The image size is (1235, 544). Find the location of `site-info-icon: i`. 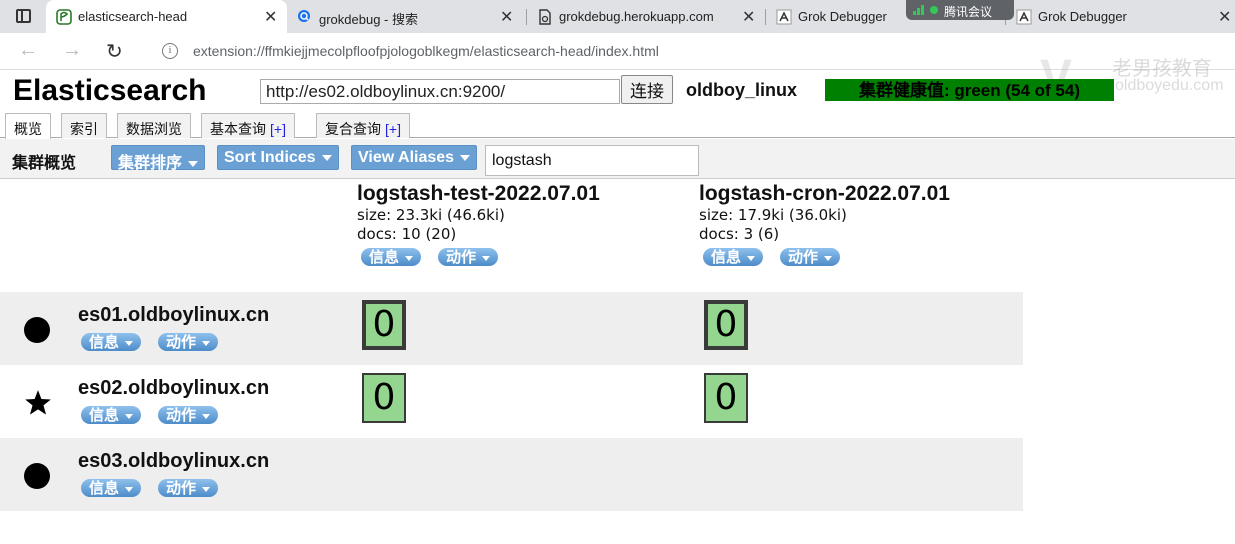

site-info-icon: i is located at coordinates (170, 51).